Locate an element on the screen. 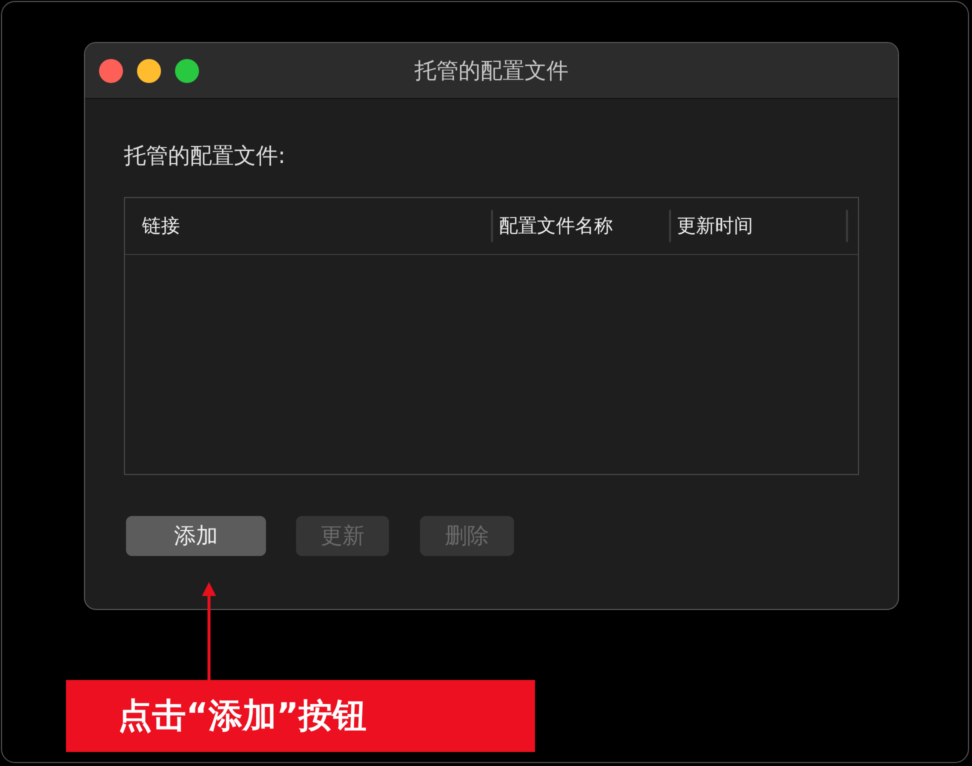  section-label: 托管的配置文件: is located at coordinates (205, 157).